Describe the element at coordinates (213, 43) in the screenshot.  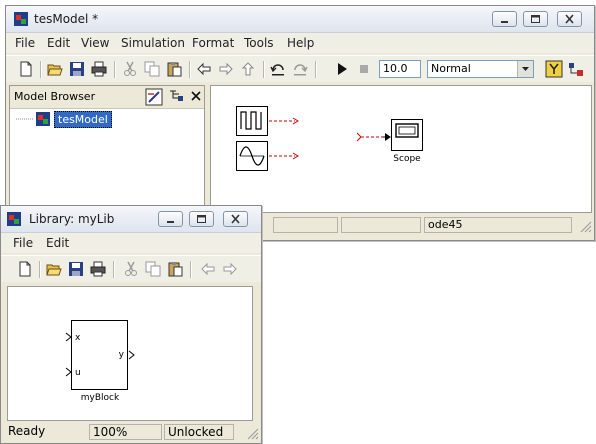
I see `menu-format: Format` at that location.